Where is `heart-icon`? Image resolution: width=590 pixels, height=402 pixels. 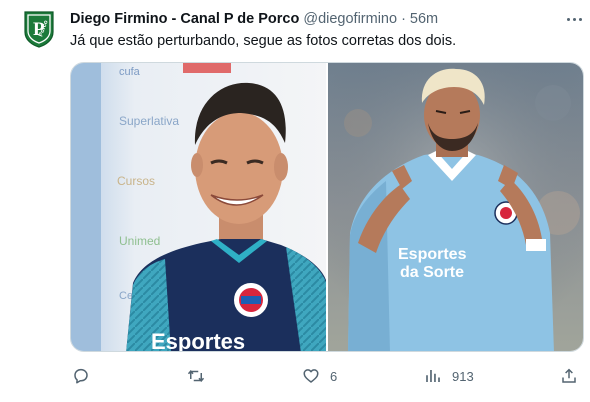
heart-icon is located at coordinates (311, 376).